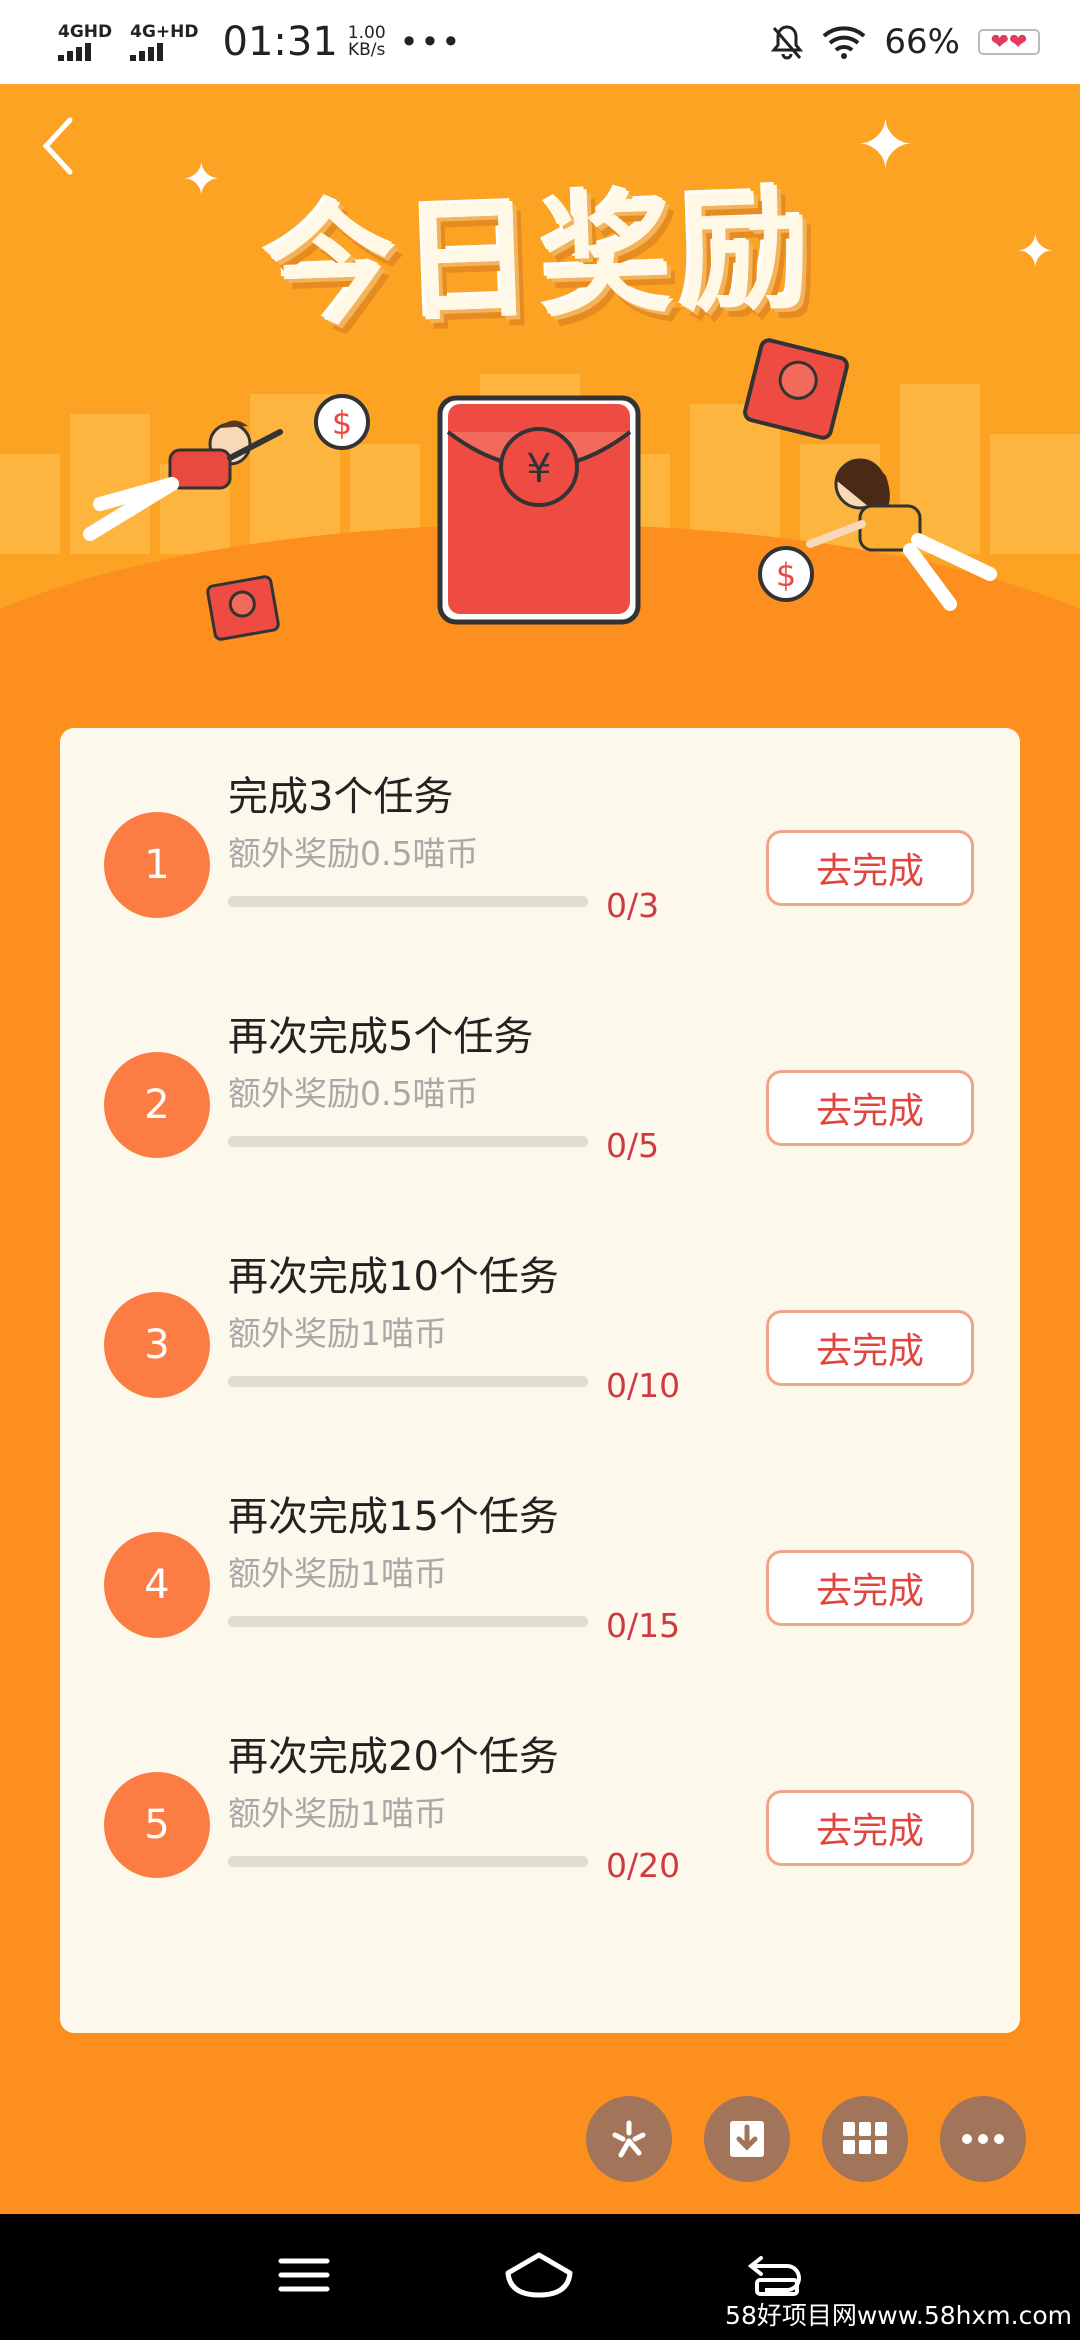 This screenshot has width=1080, height=2340. What do you see at coordinates (633, 1145) in the screenshot?
I see `task-progress-text: 0/5` at bounding box center [633, 1145].